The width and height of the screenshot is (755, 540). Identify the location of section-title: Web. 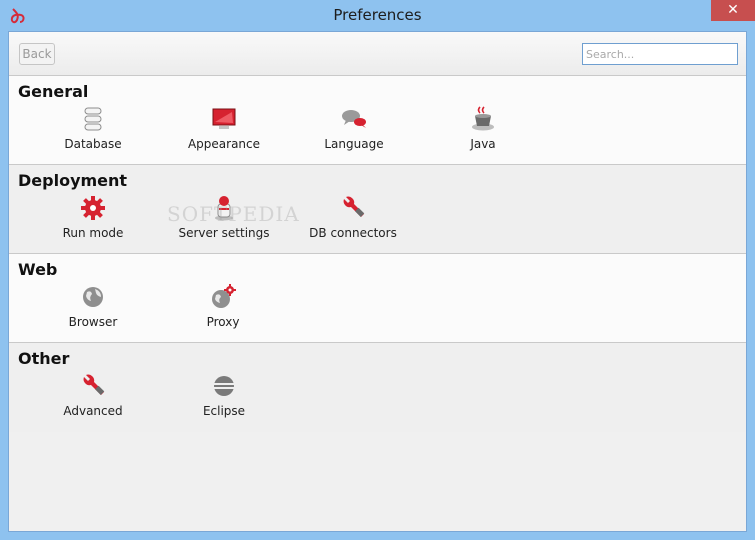
(38, 269).